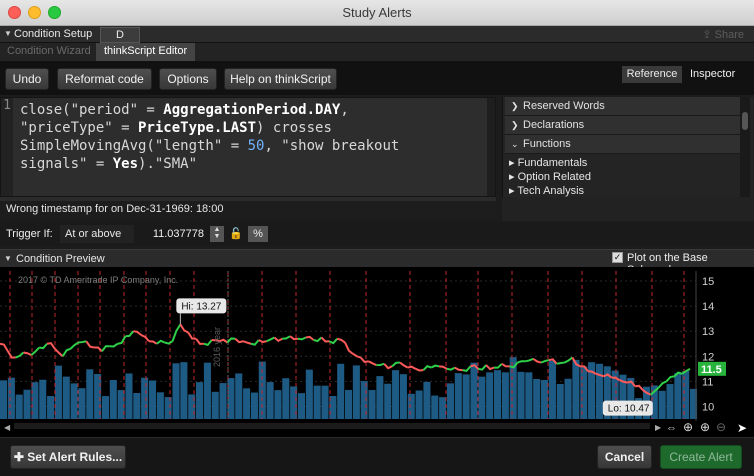 This screenshot has height=476, width=754. Describe the element at coordinates (729, 35) in the screenshot. I see `share-label: Share` at that location.